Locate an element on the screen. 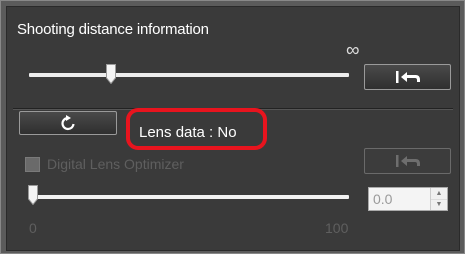  reset-distance-button is located at coordinates (407, 77).